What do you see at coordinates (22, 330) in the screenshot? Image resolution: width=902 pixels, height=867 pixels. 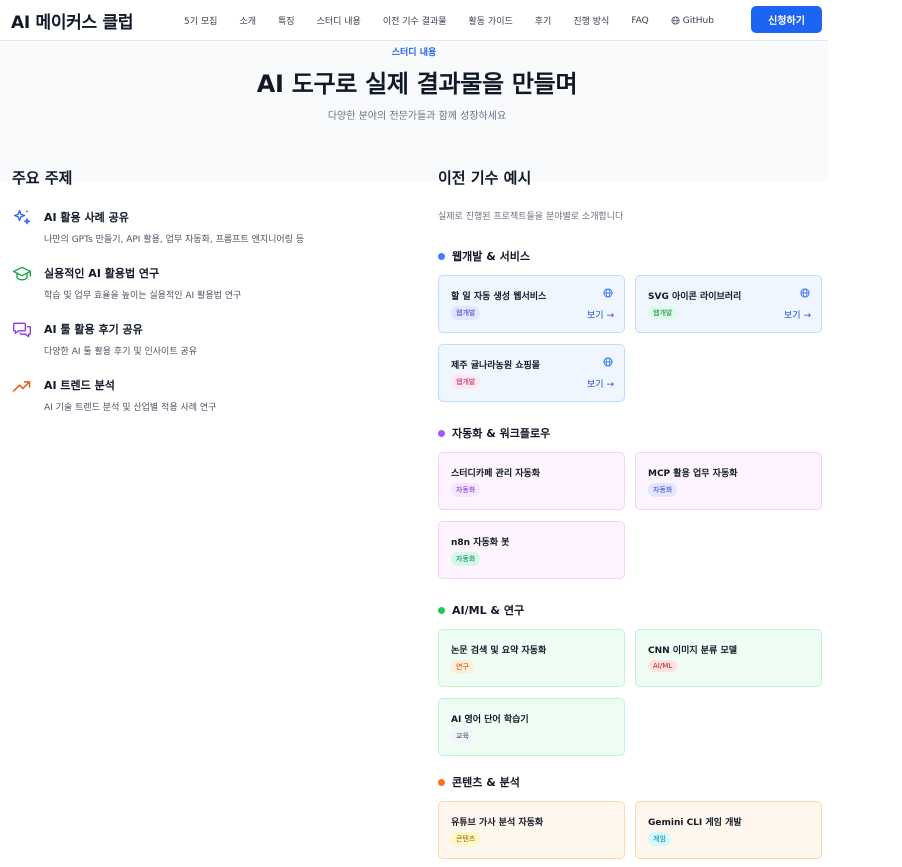 I see `chat-bubbles-icon` at bounding box center [22, 330].